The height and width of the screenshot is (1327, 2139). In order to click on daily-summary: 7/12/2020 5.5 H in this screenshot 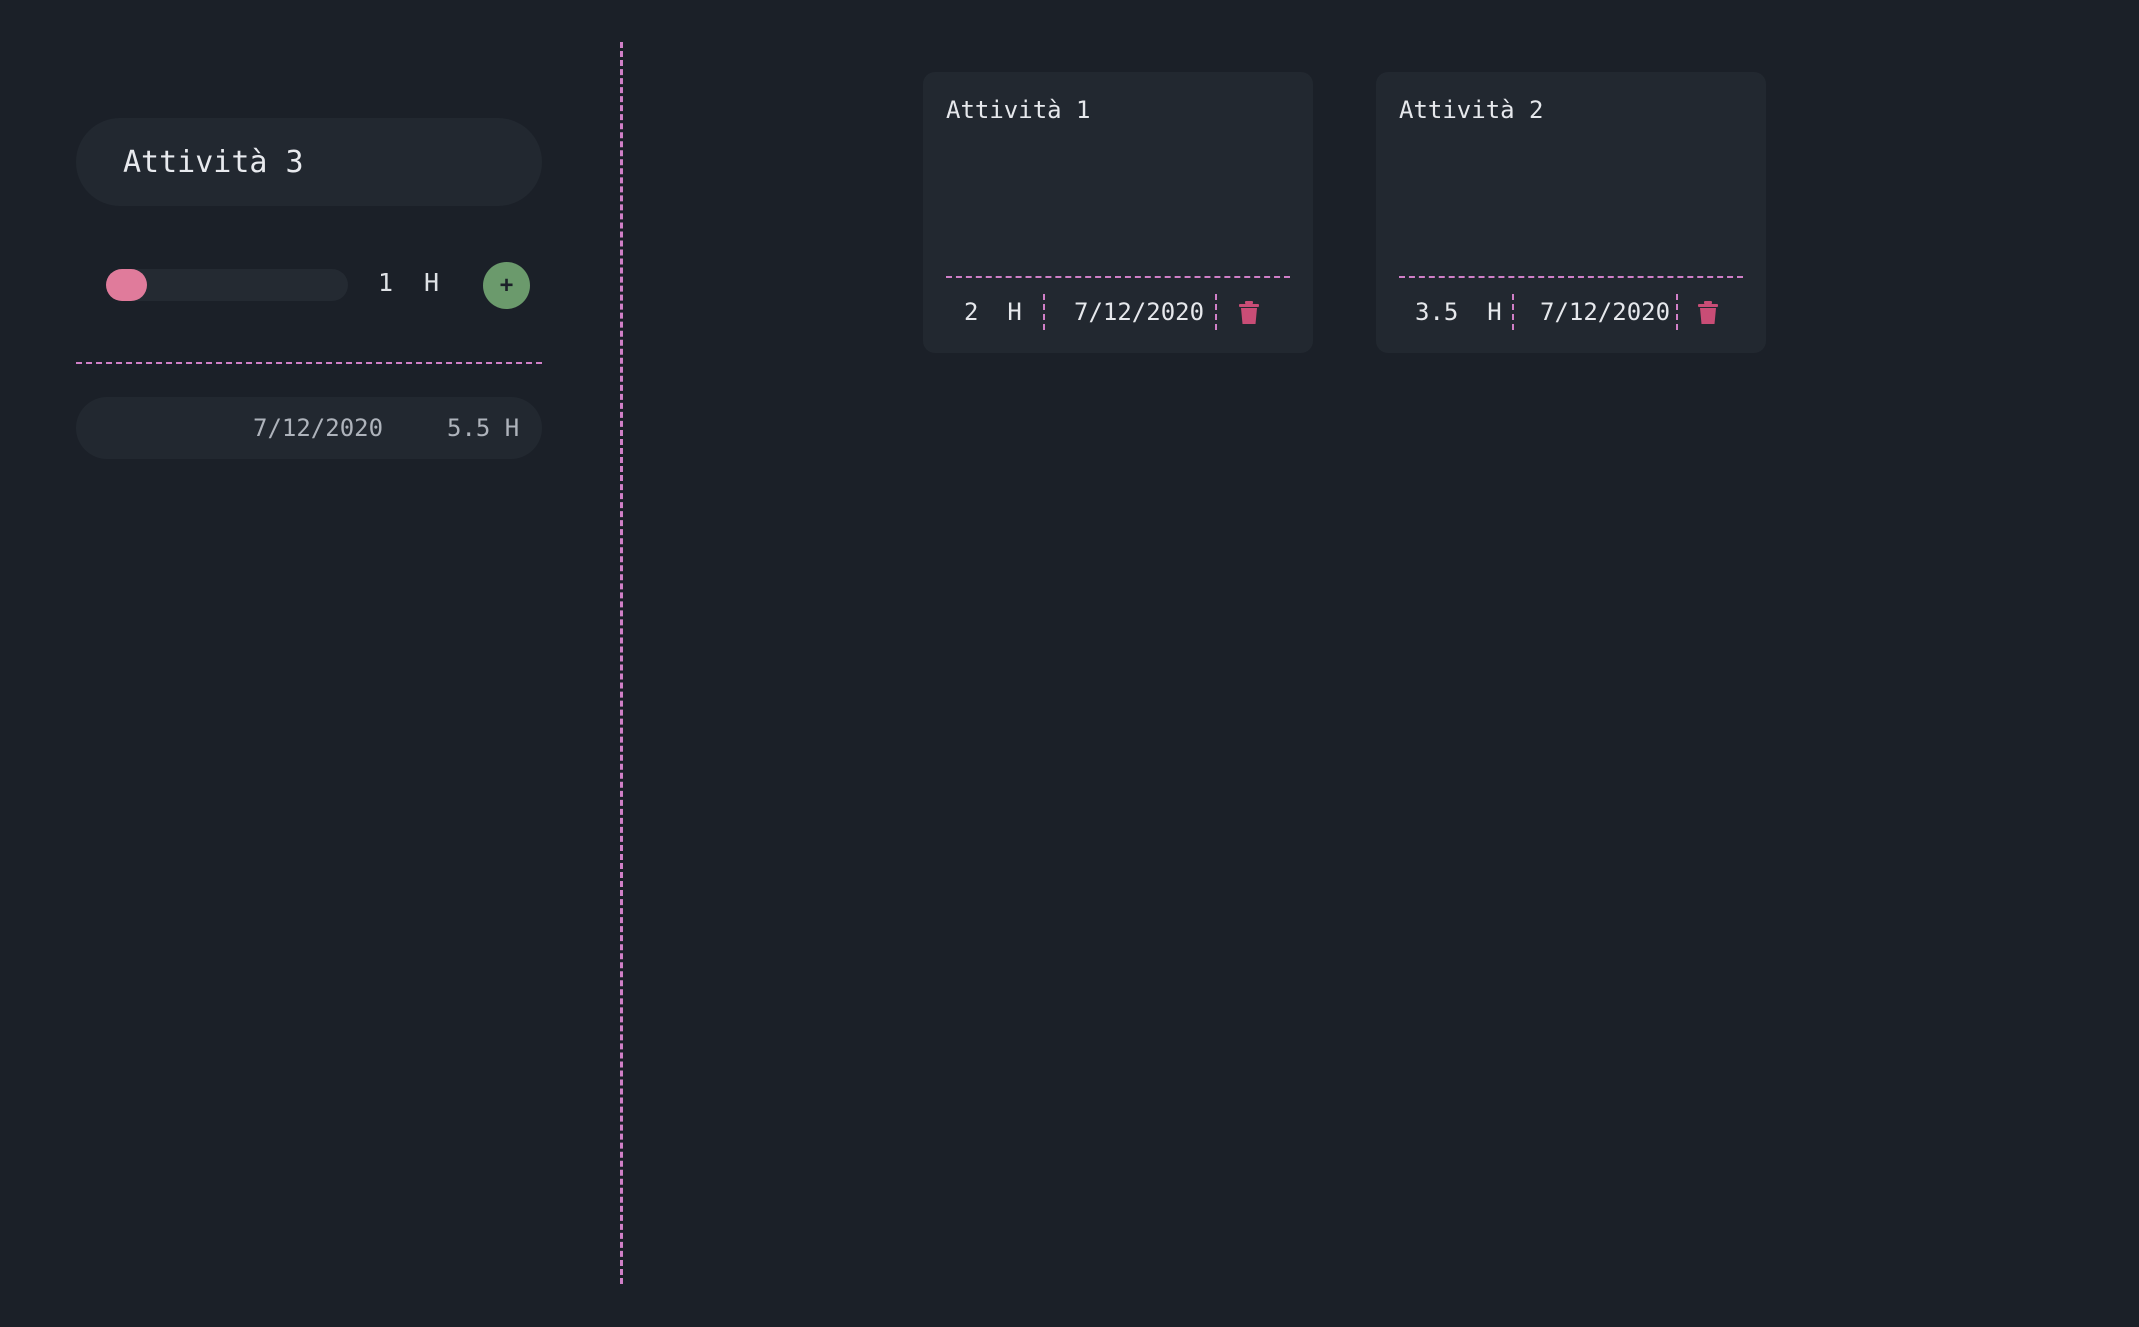, I will do `click(309, 428)`.